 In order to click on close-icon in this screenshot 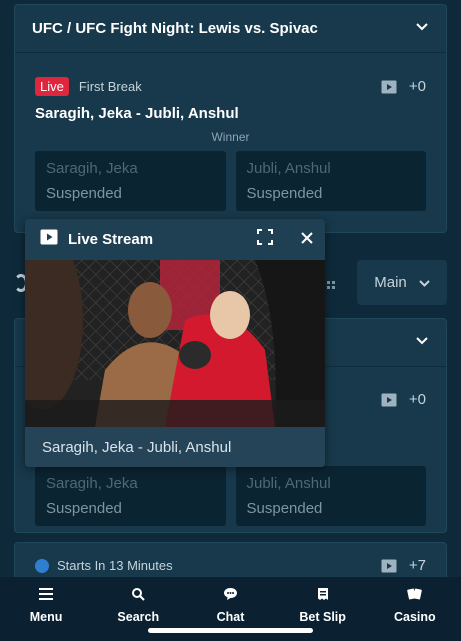, I will do `click(307, 240)`.